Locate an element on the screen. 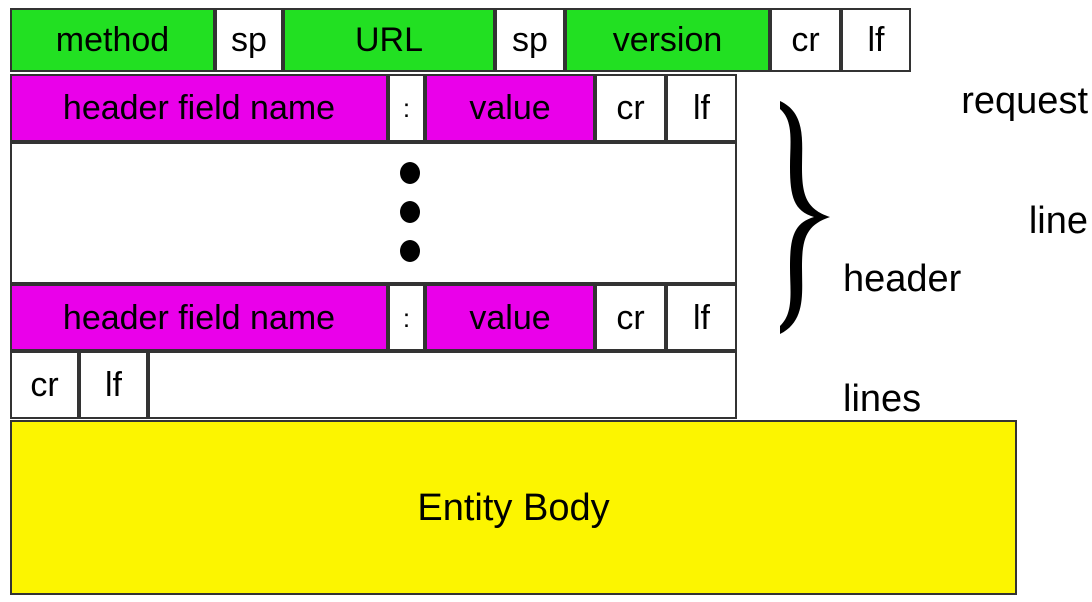 This screenshot has width=1092, height=602. header-lines-brace-icon is located at coordinates (805, 217).